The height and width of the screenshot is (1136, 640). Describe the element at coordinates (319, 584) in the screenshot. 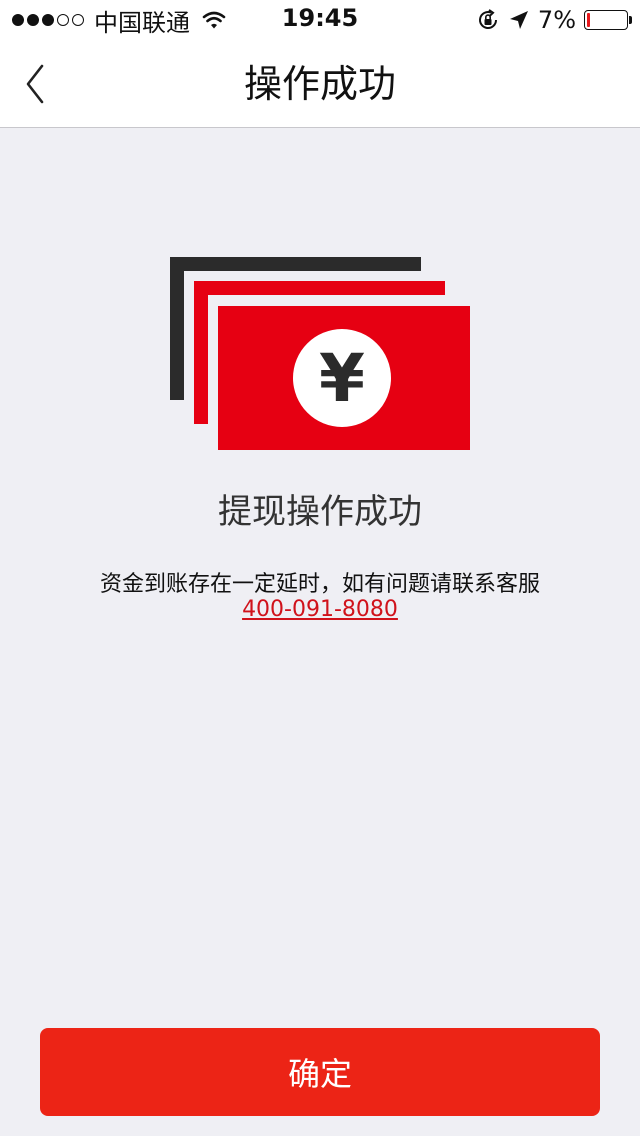

I see `notice-text: 资金到账存在一定延时，如有问题请联系客服` at that location.